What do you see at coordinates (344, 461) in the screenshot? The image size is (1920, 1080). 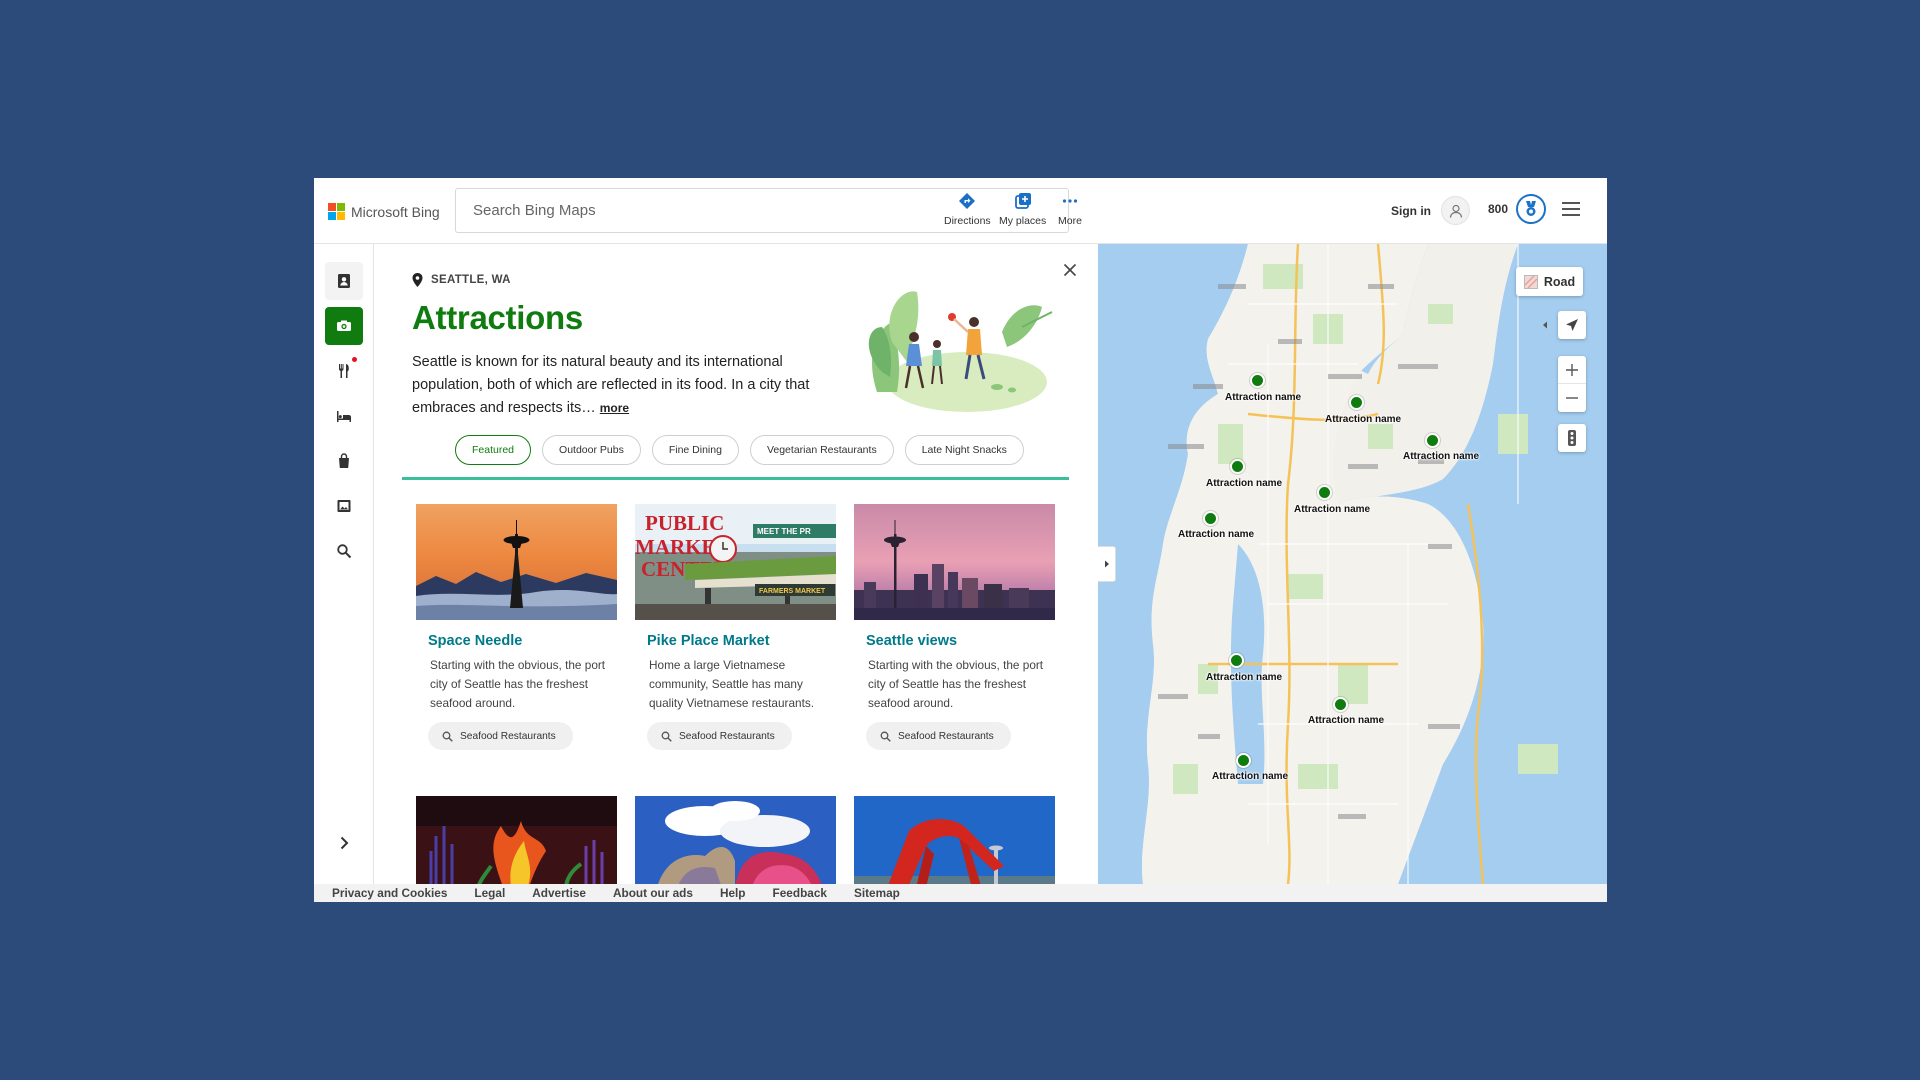 I see `rail-item-shopping` at bounding box center [344, 461].